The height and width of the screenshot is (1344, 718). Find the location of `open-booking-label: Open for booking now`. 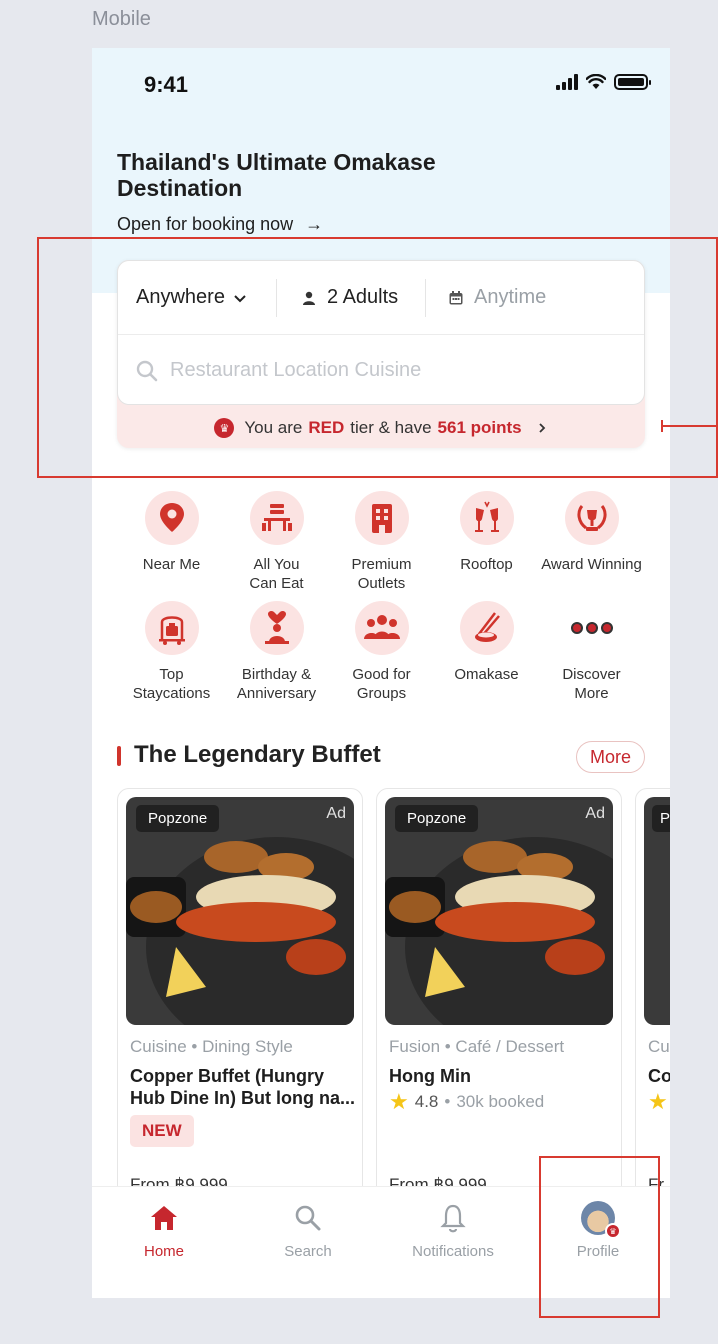

open-booking-label: Open for booking now is located at coordinates (205, 224).